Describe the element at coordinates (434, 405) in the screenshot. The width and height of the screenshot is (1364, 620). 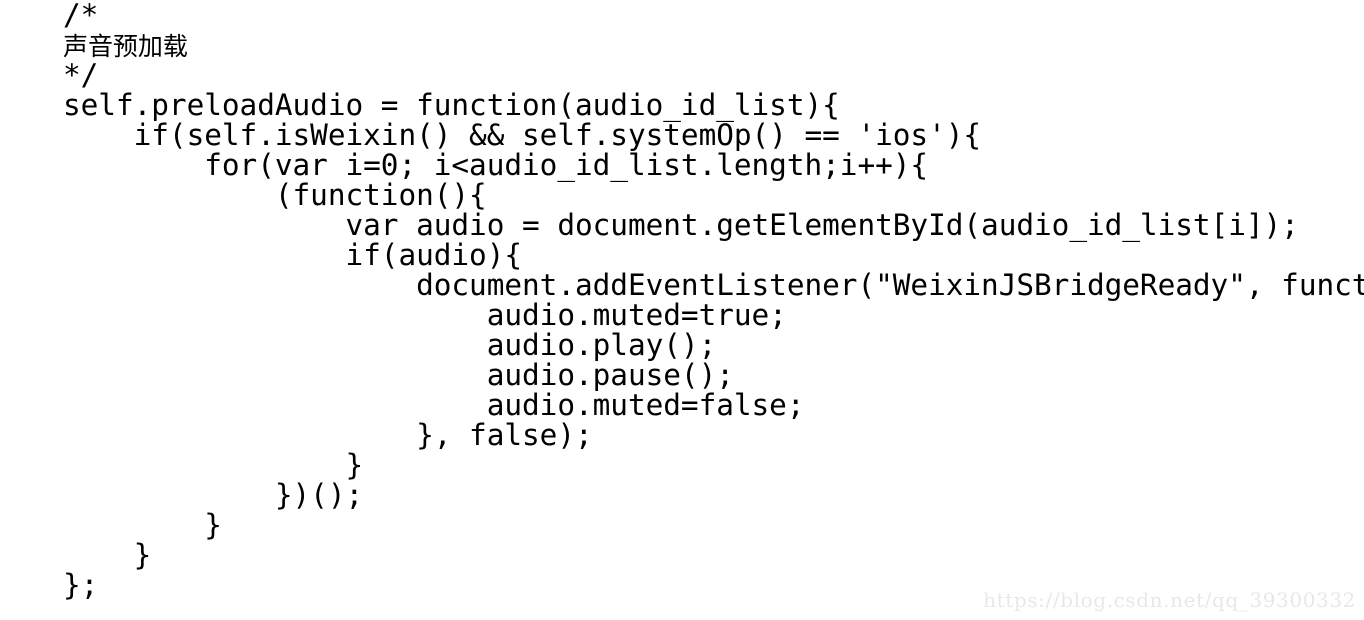
I see `code-line: audio.muted=false;` at that location.